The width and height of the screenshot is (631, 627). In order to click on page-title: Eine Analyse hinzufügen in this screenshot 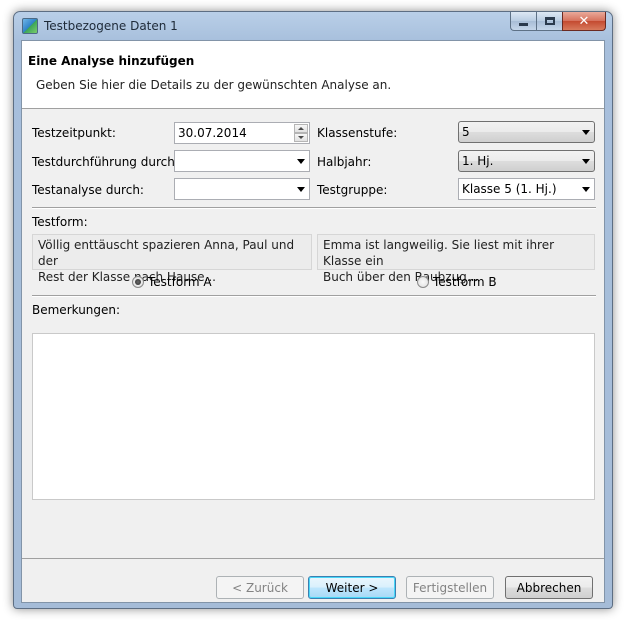, I will do `click(111, 61)`.